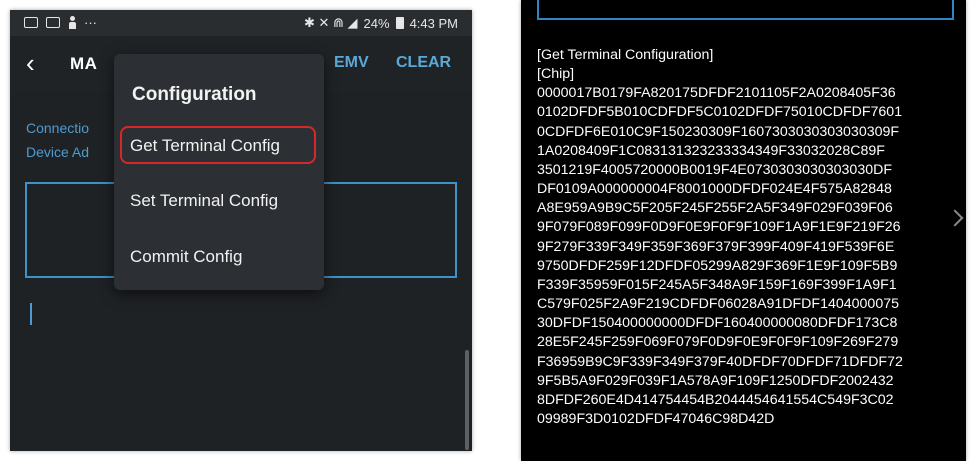 This screenshot has width=971, height=461. I want to click on more-notifications-icon: ···, so click(90, 22).